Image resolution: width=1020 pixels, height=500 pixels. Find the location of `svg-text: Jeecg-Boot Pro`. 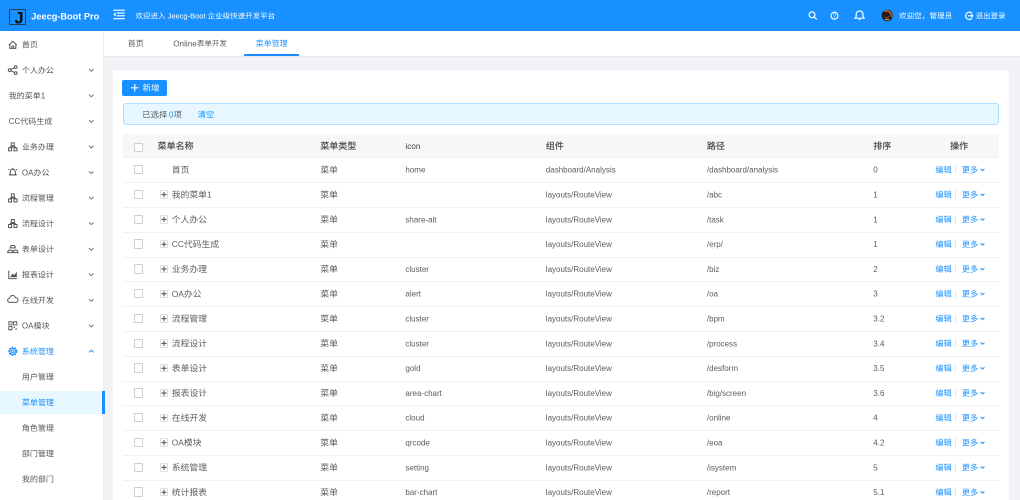

svg-text: Jeecg-Boot Pro is located at coordinates (65, 17).